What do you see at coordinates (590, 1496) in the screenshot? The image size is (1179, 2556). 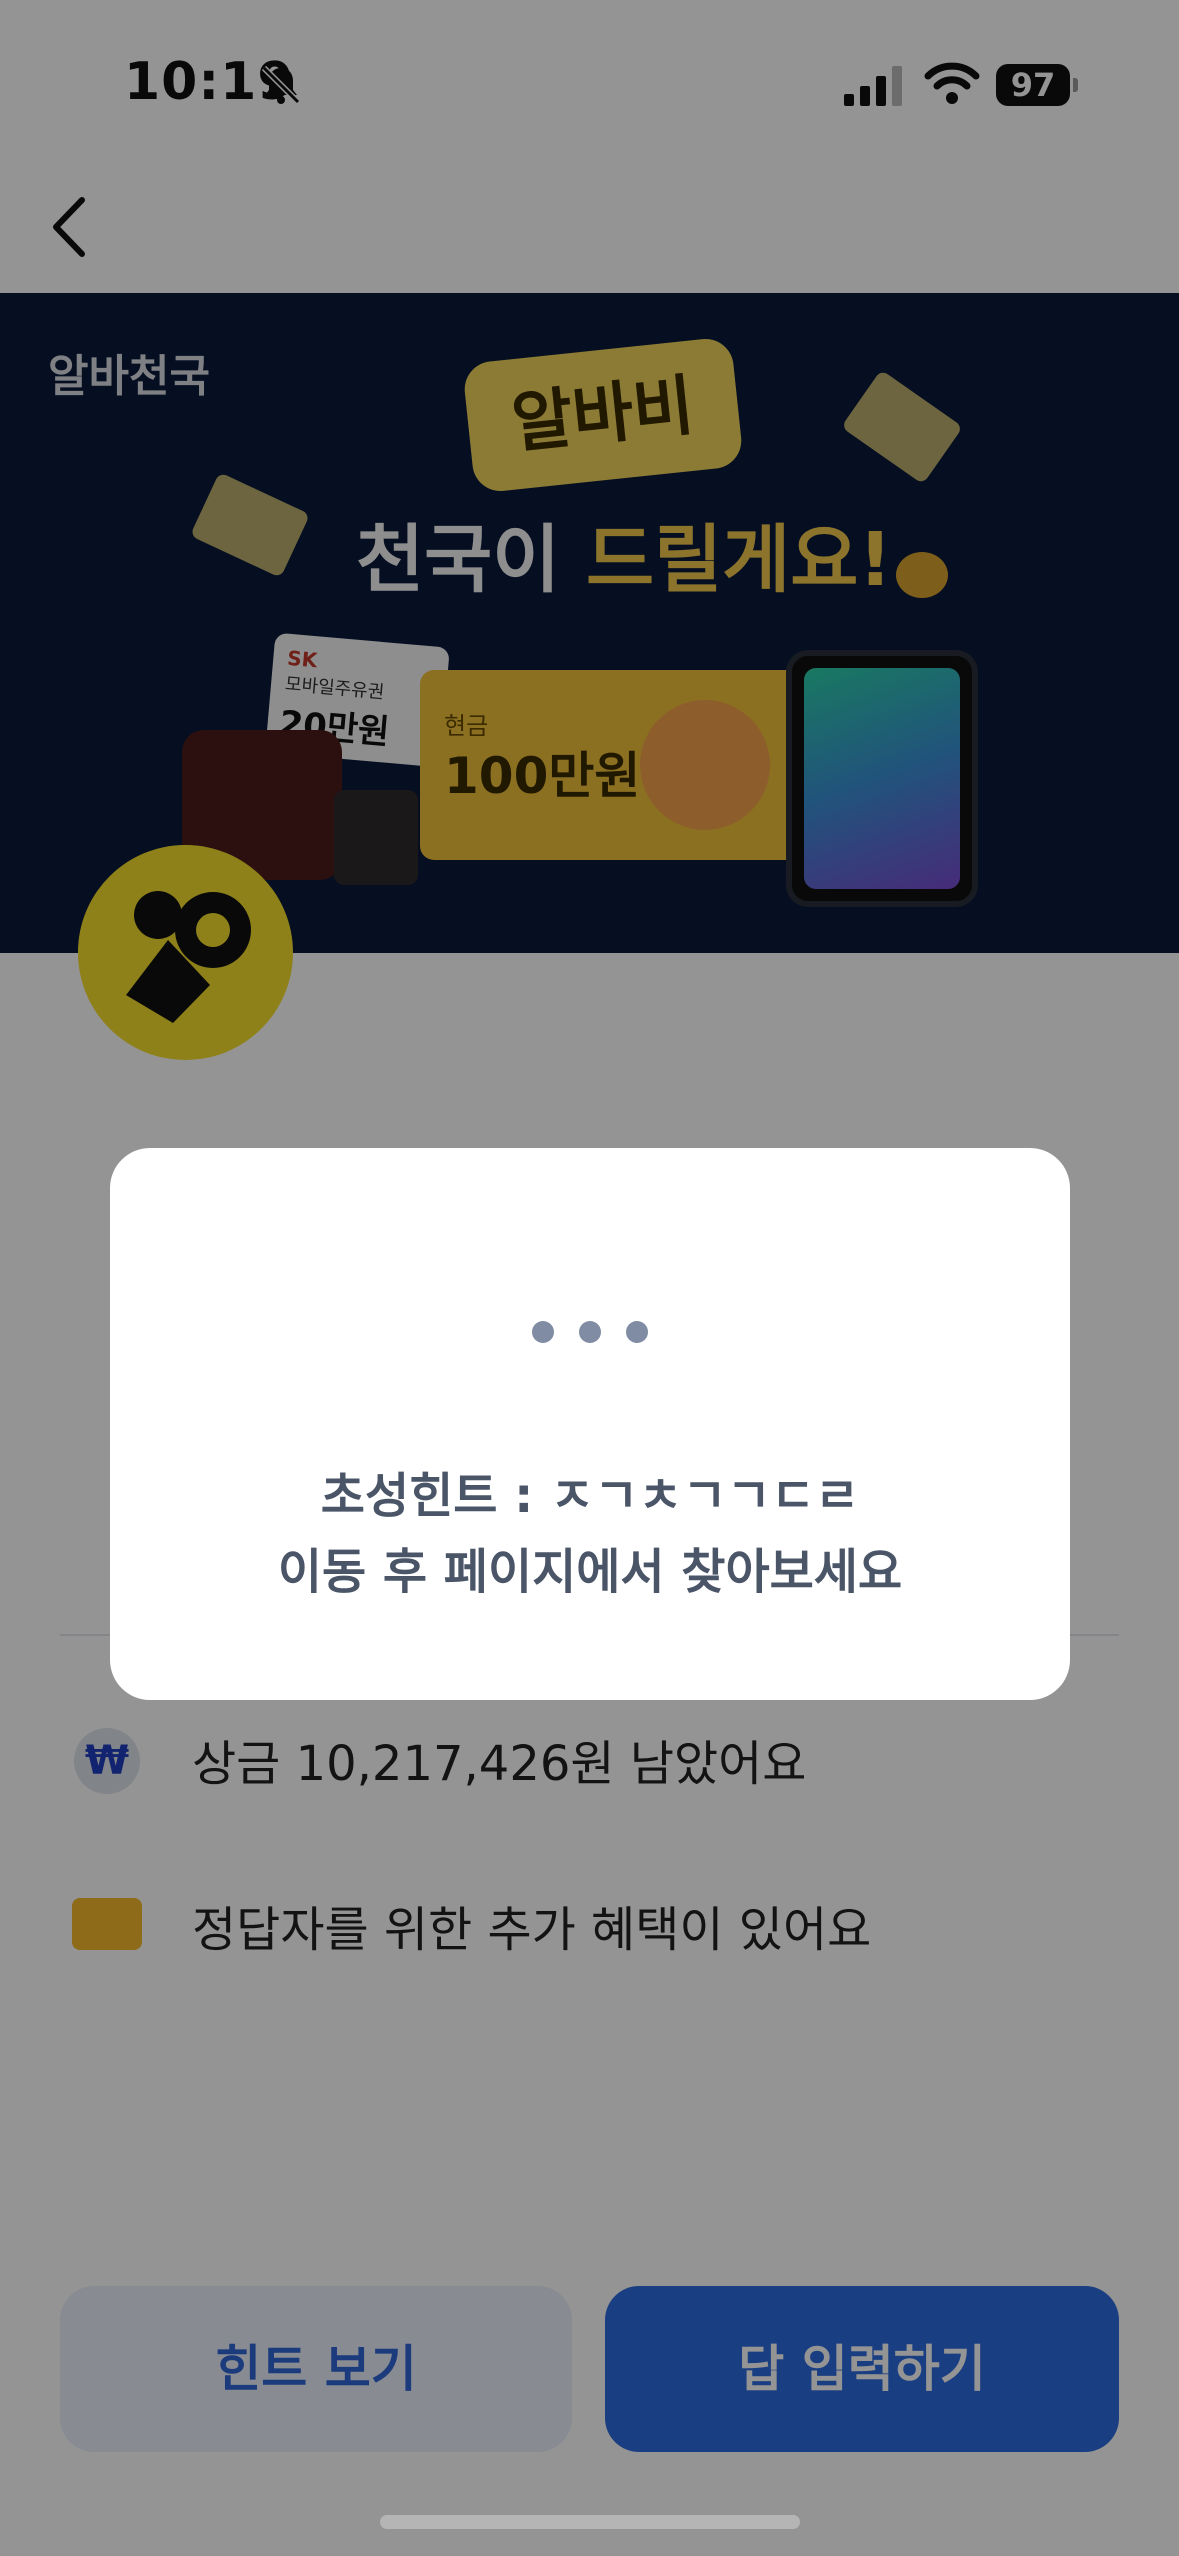 I see `initial-consonant-hint: 초성힌트 : ㅈㄱㅊㄱㄱㄷㄹ` at bounding box center [590, 1496].